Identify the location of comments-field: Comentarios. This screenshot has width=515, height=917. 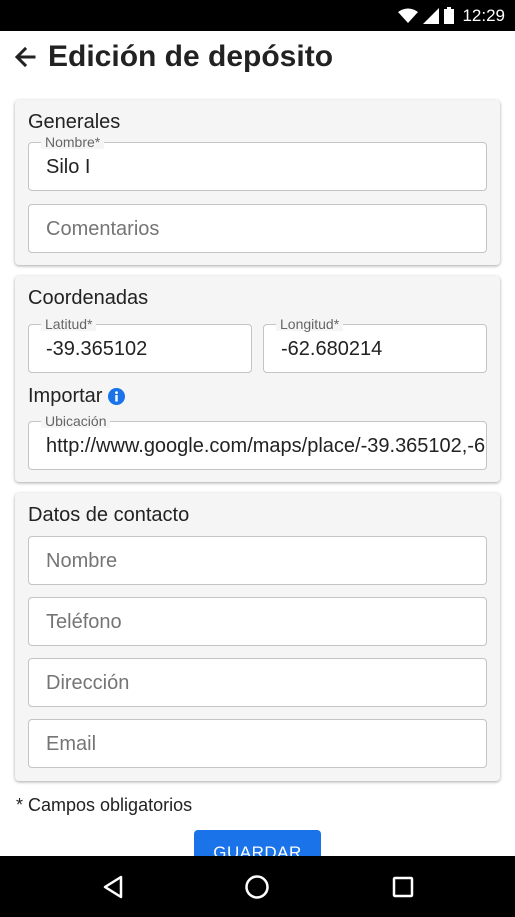
(257, 228).